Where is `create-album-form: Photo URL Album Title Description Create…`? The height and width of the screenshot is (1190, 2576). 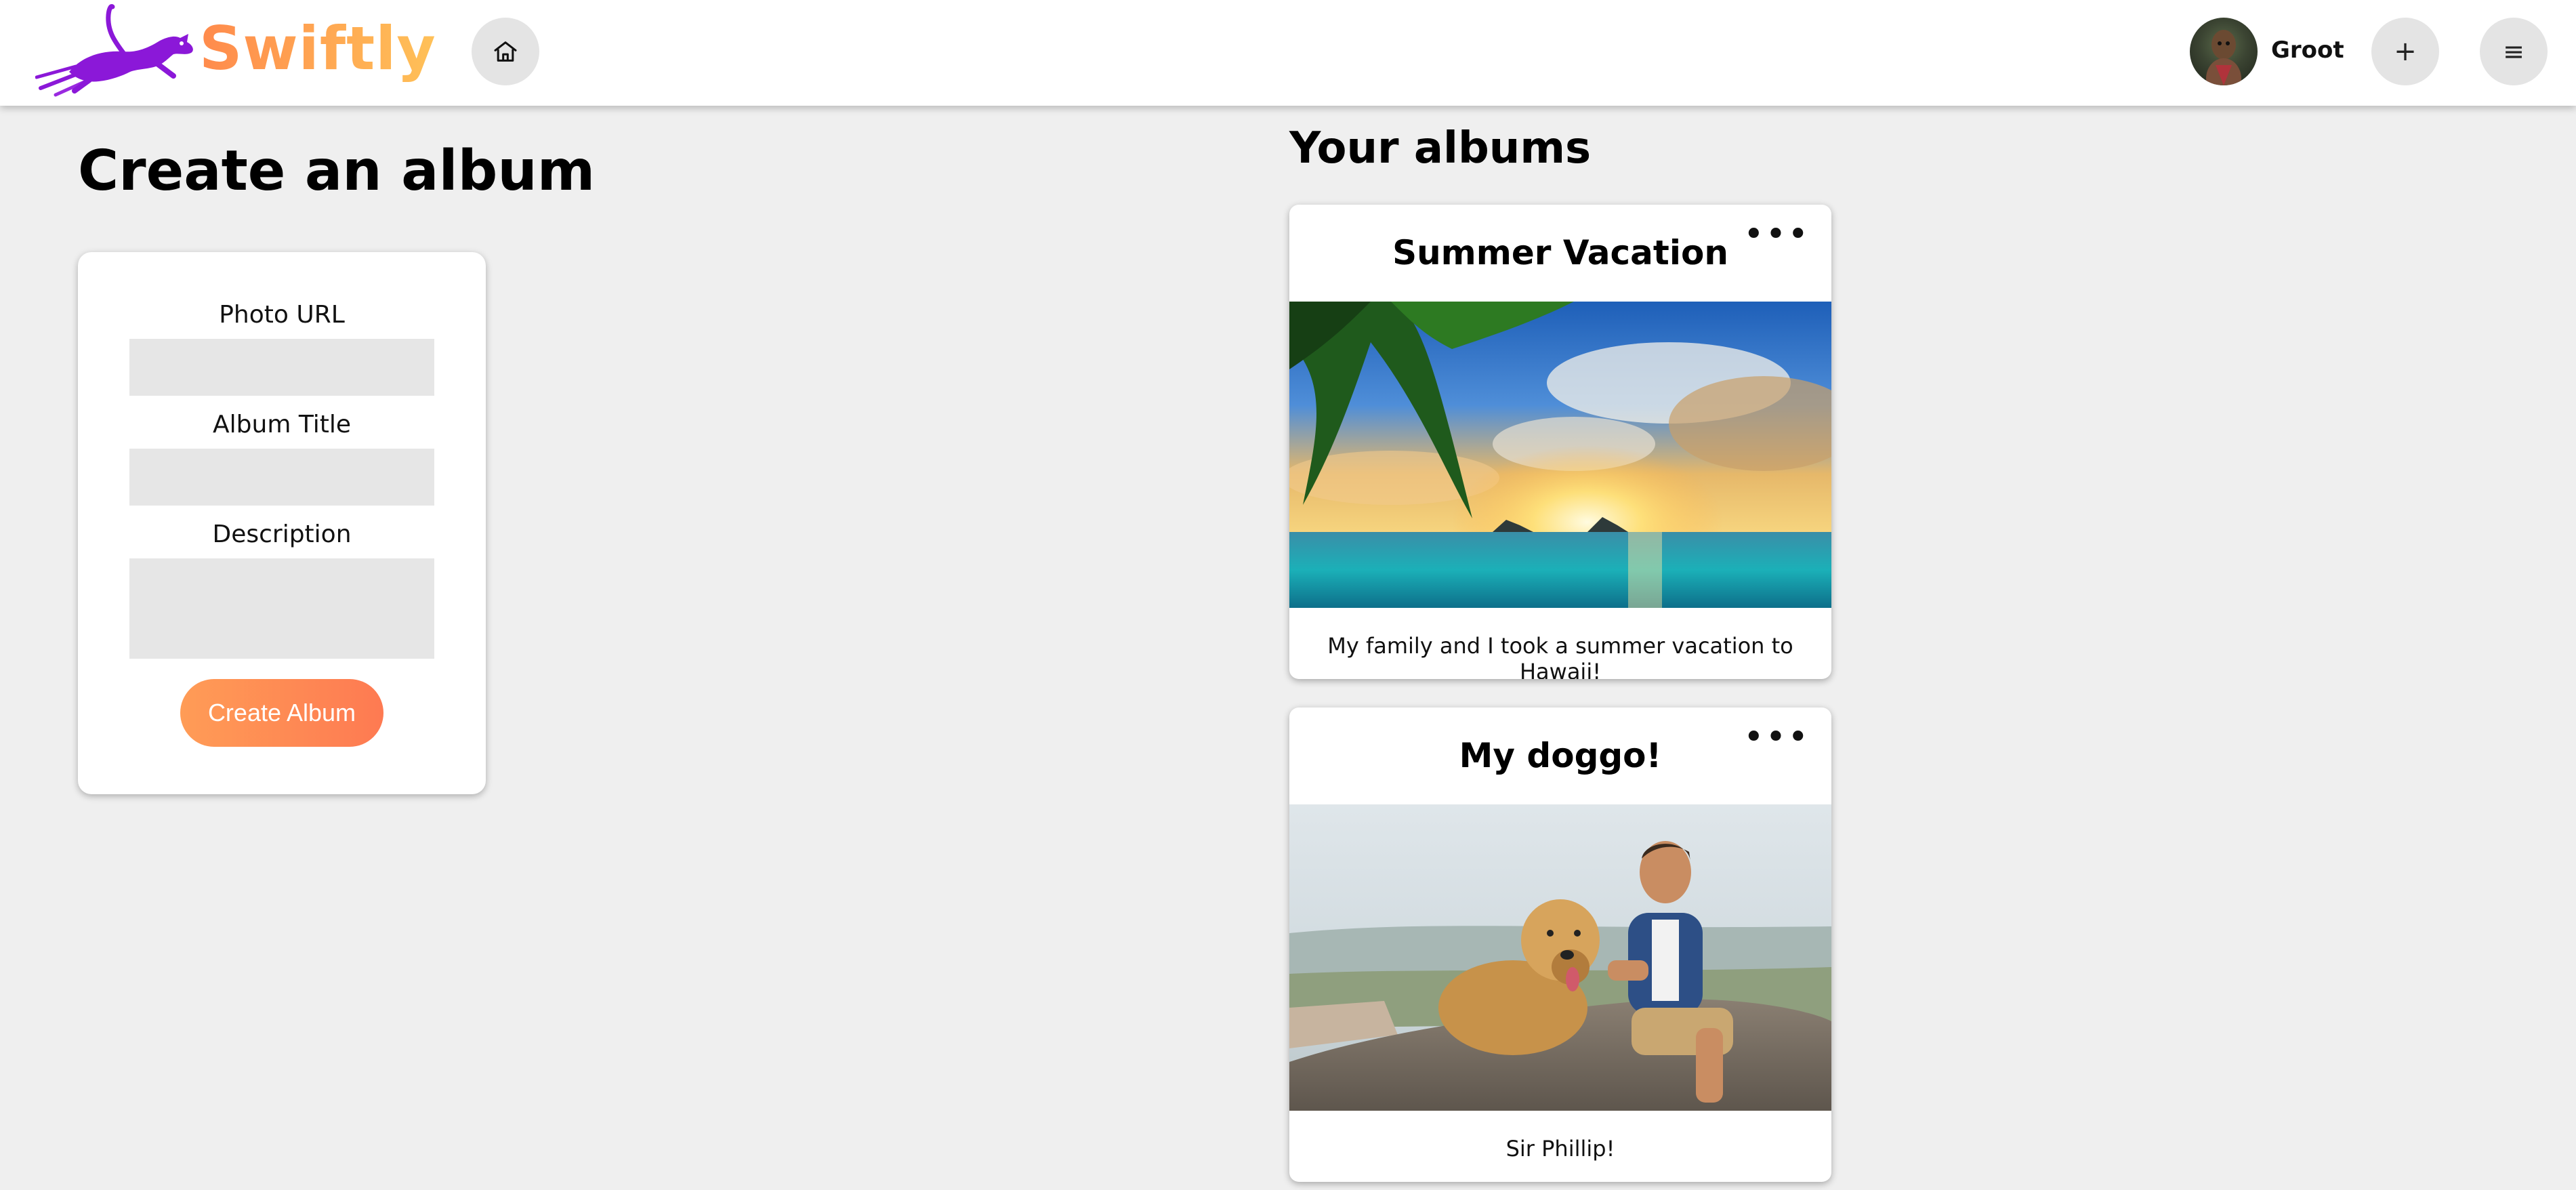 create-album-form: Photo URL Album Title Description Create… is located at coordinates (282, 523).